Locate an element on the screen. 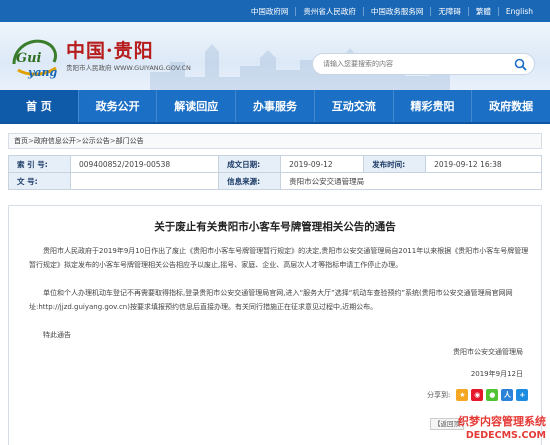  breadcrumb-home: 首页 is located at coordinates (21, 141).